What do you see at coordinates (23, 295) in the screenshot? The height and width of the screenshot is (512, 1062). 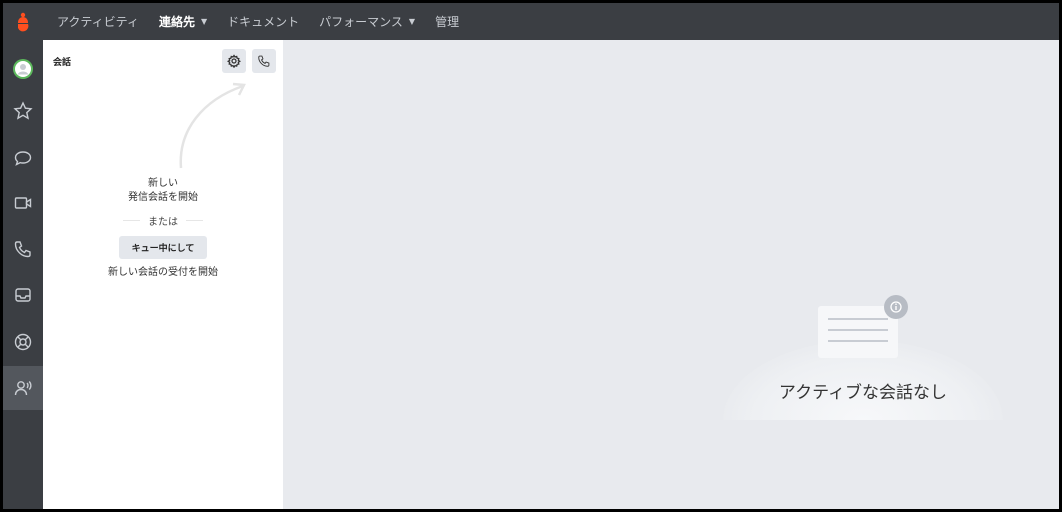 I see `inbox-icon` at bounding box center [23, 295].